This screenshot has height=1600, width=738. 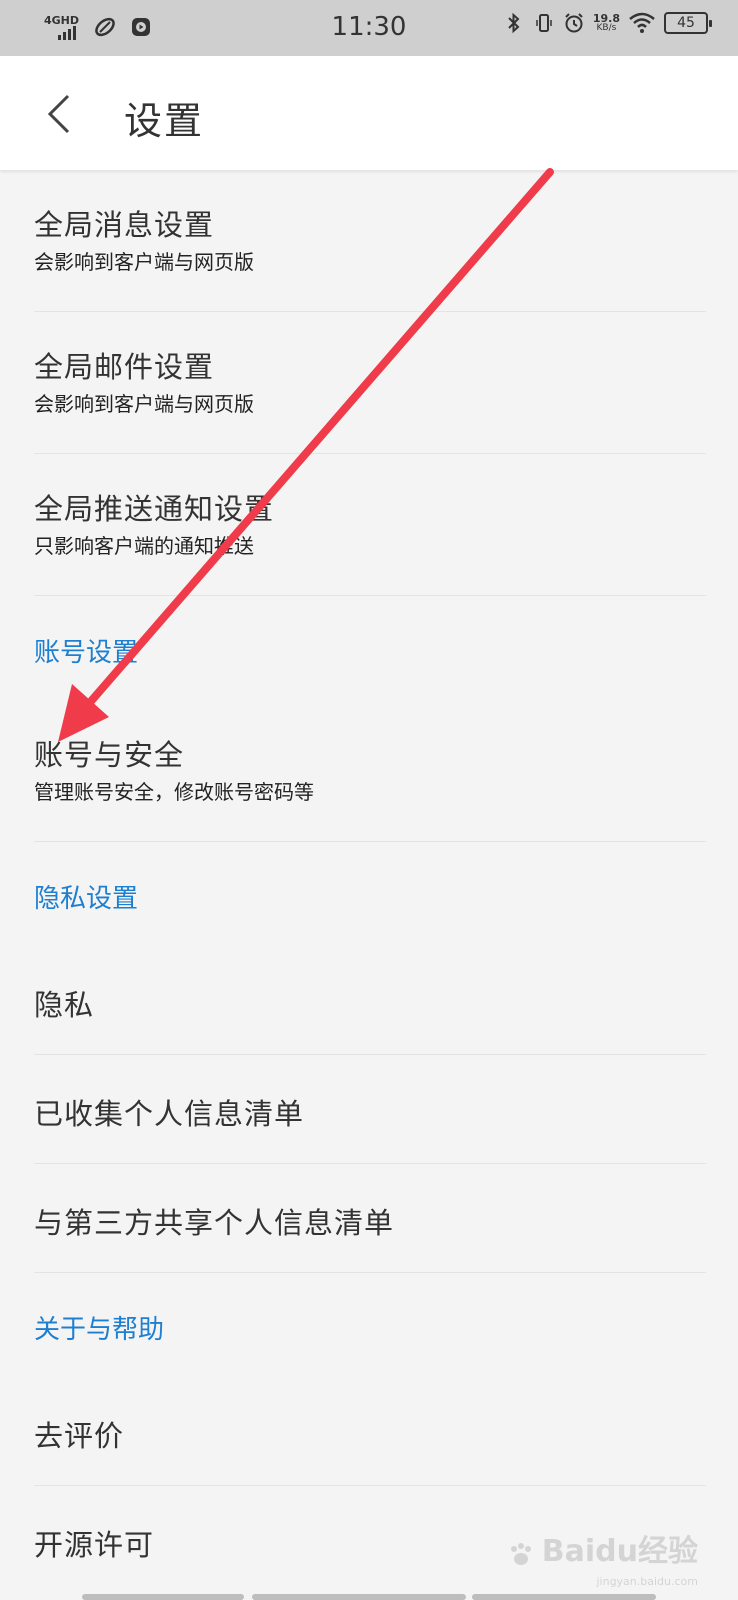 I want to click on baidu-watermark: Baidu经验 jingyan.baidu.com, so click(x=602, y=1557).